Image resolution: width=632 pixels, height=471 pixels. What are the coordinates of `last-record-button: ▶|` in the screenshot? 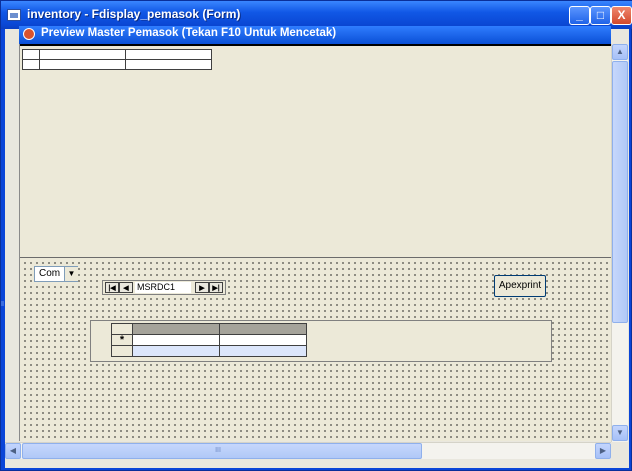 It's located at (216, 287).